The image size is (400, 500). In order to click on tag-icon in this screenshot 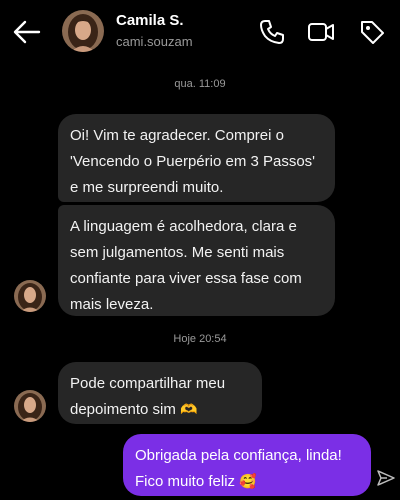, I will do `click(372, 32)`.